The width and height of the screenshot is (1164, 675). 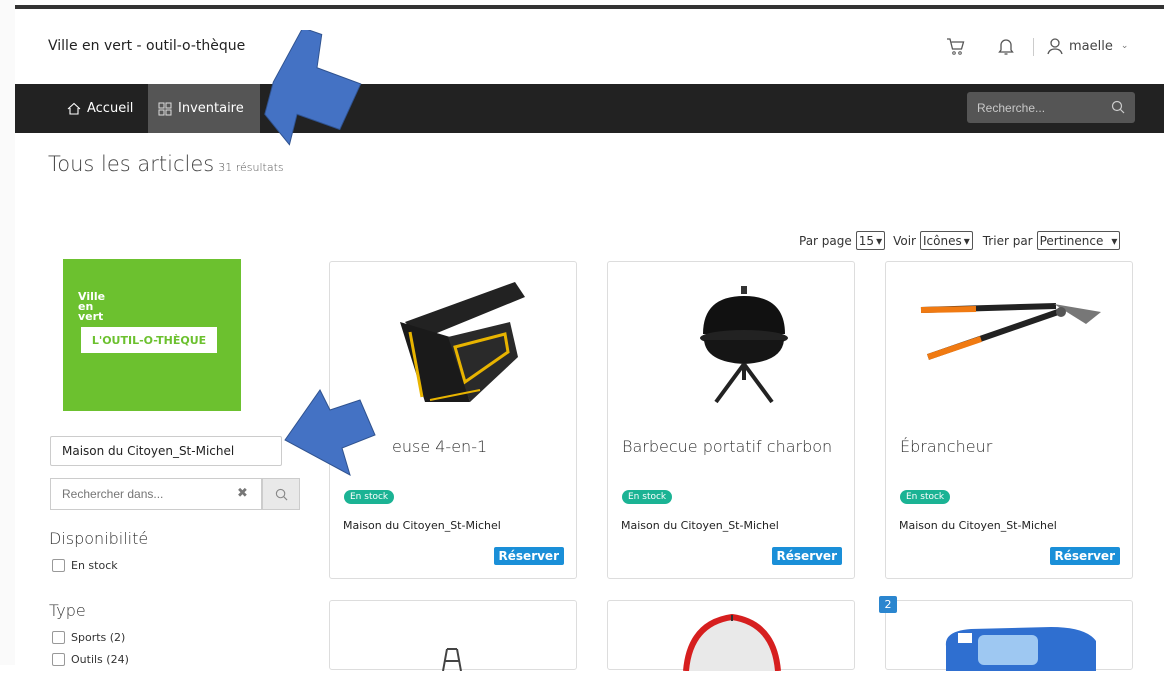 What do you see at coordinates (888, 604) in the screenshot?
I see `image-count-badge: 2` at bounding box center [888, 604].